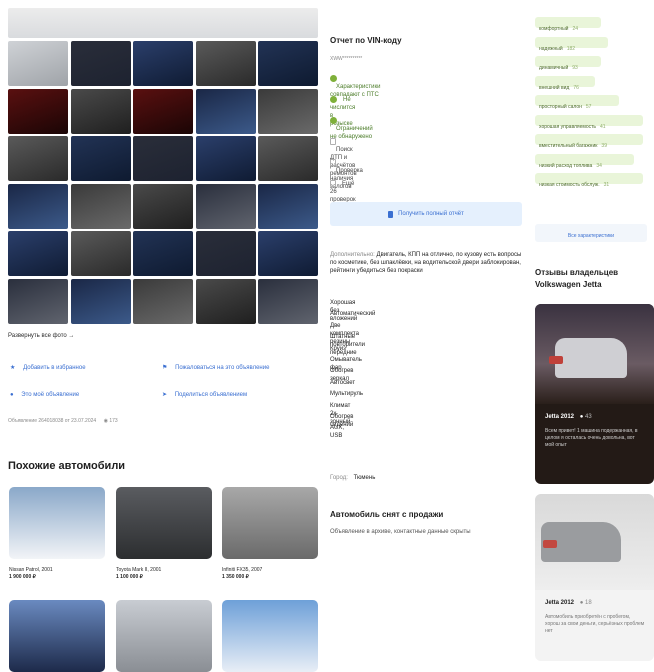 The width and height of the screenshot is (654, 672). I want to click on share-icon: ➤, so click(165, 395).